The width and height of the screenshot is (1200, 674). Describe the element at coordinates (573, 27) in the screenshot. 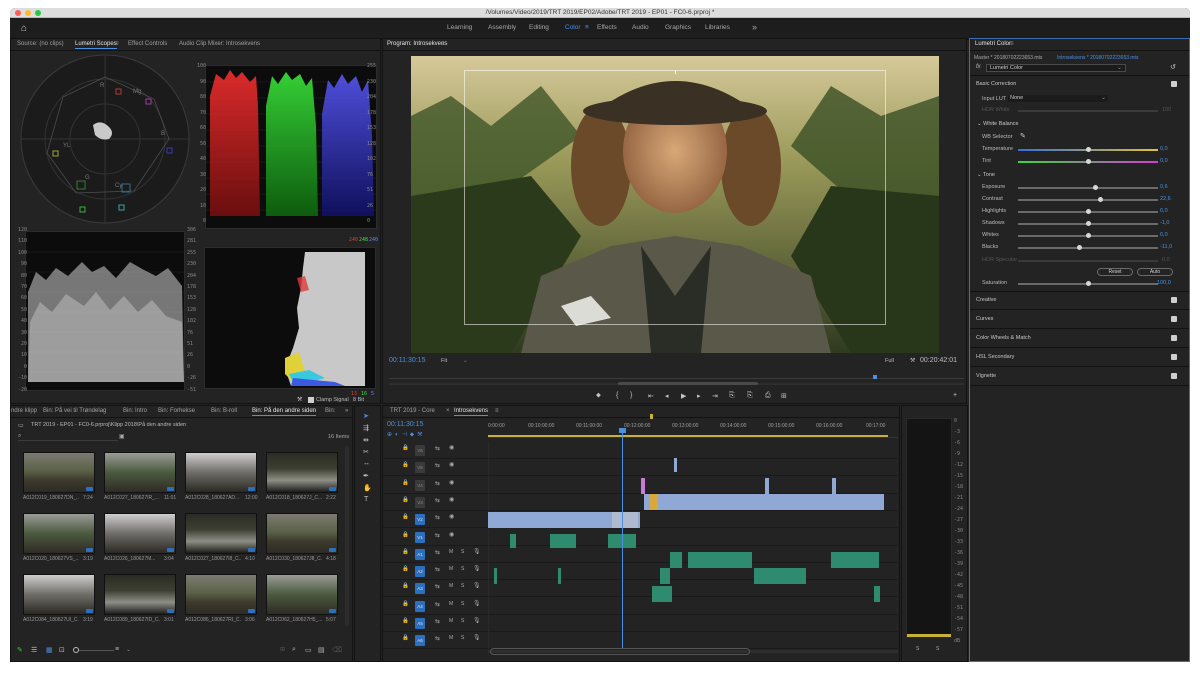

I see `workspace-color: Color` at that location.